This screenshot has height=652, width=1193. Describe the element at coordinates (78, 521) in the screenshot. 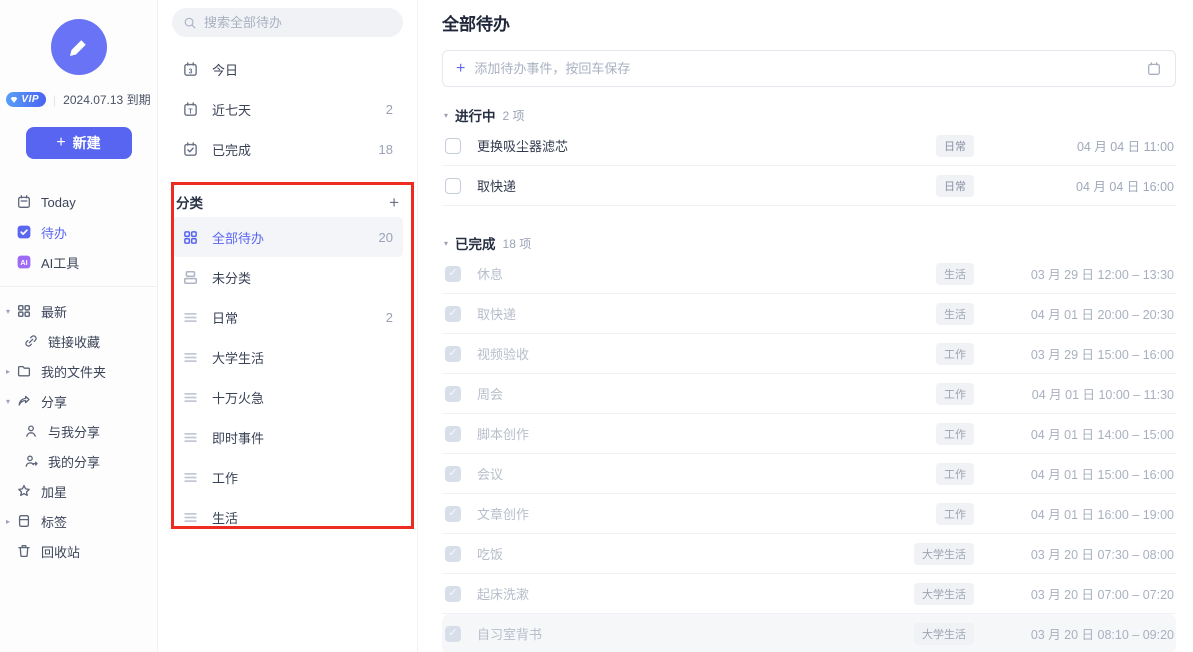

I see `sidebar-item: ▸ 标签` at that location.